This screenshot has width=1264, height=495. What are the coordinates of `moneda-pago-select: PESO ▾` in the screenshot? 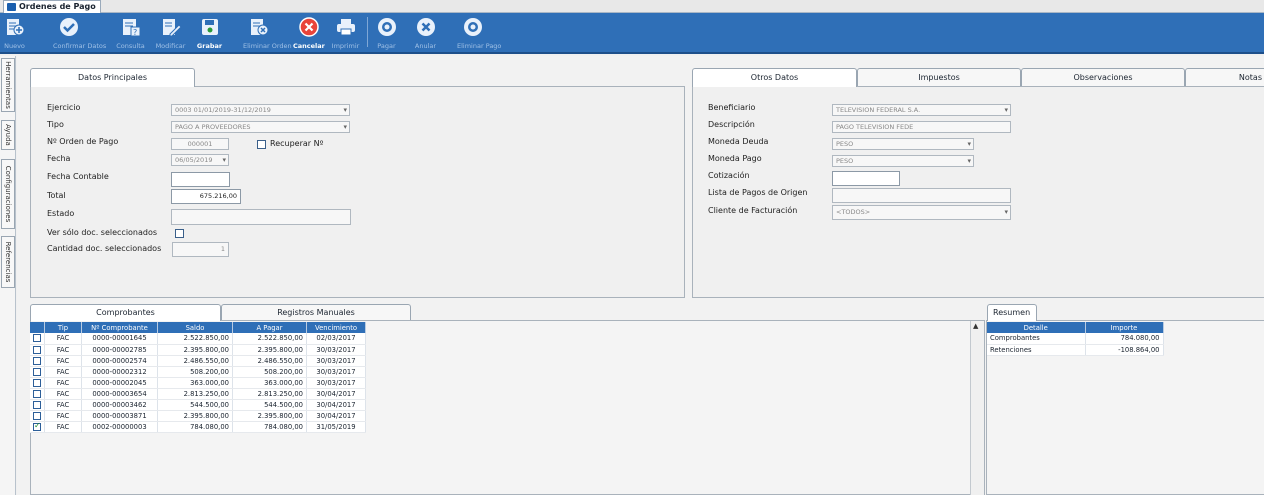 It's located at (903, 161).